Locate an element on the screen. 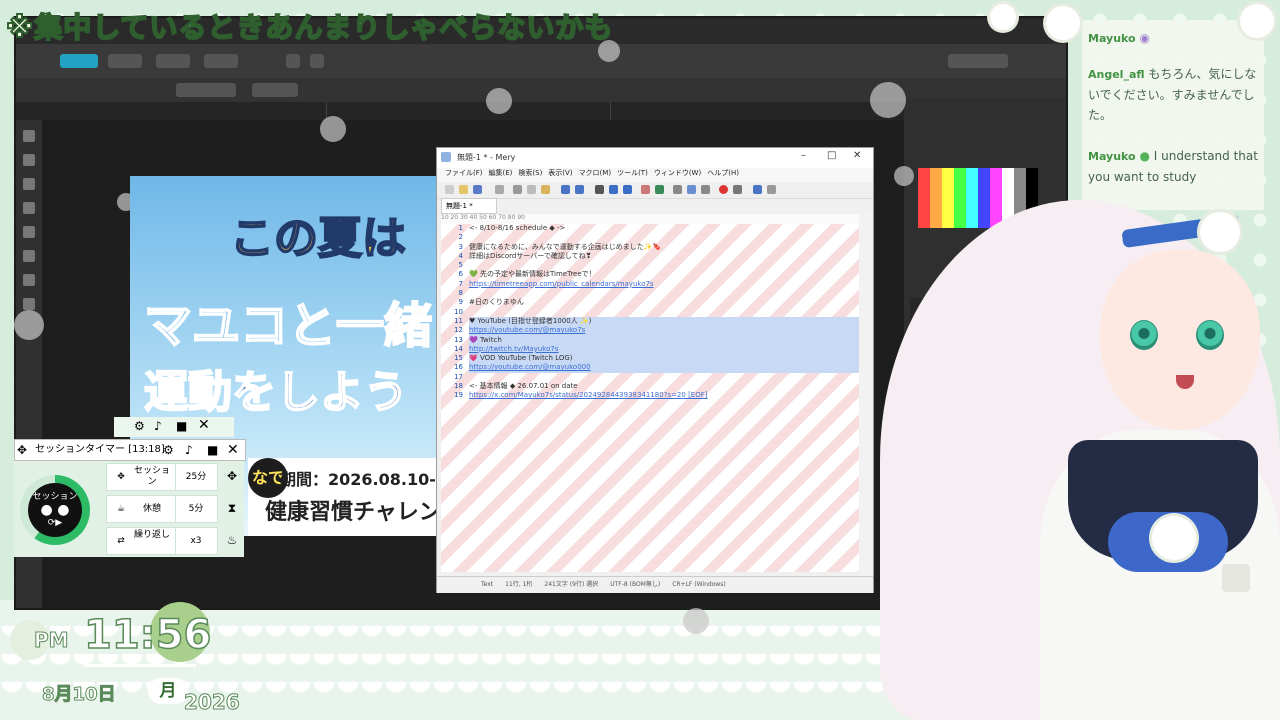 Image resolution: width=1280 pixels, height=720 pixels. text-line: <- 8/10-8/16 schedule ◆ -> is located at coordinates (517, 228).